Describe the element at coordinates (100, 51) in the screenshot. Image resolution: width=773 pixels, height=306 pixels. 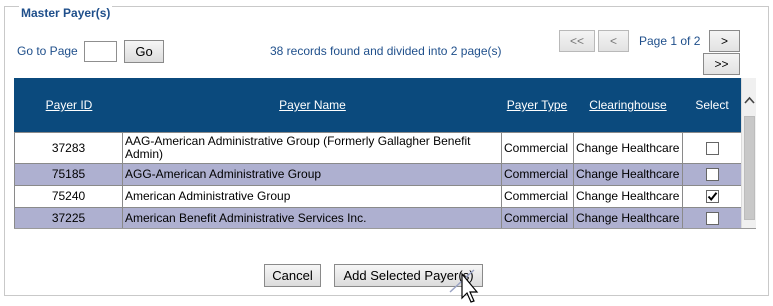
I see `go-to-page-input` at that location.